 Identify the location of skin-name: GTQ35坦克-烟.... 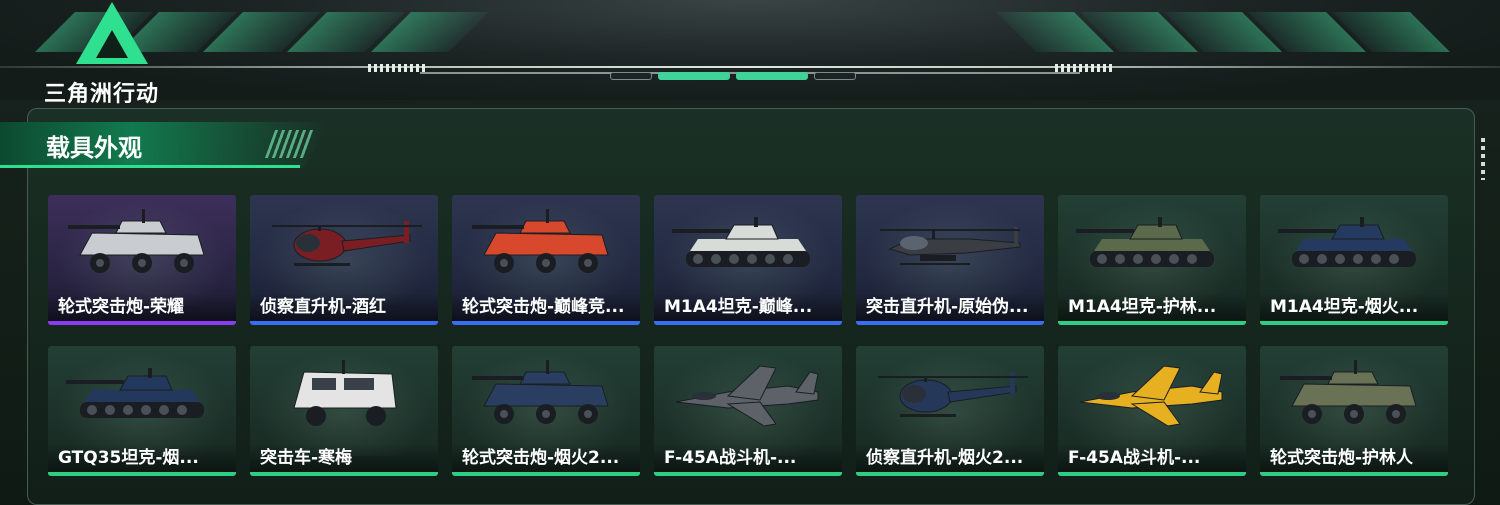
(128, 458).